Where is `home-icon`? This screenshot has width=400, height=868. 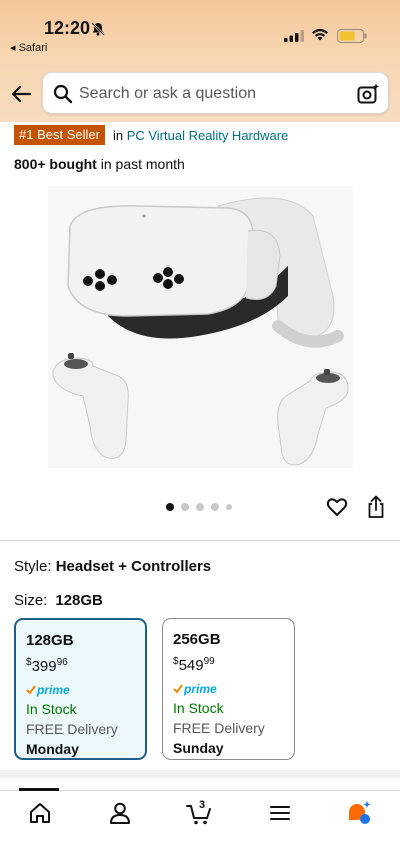
home-icon is located at coordinates (40, 813).